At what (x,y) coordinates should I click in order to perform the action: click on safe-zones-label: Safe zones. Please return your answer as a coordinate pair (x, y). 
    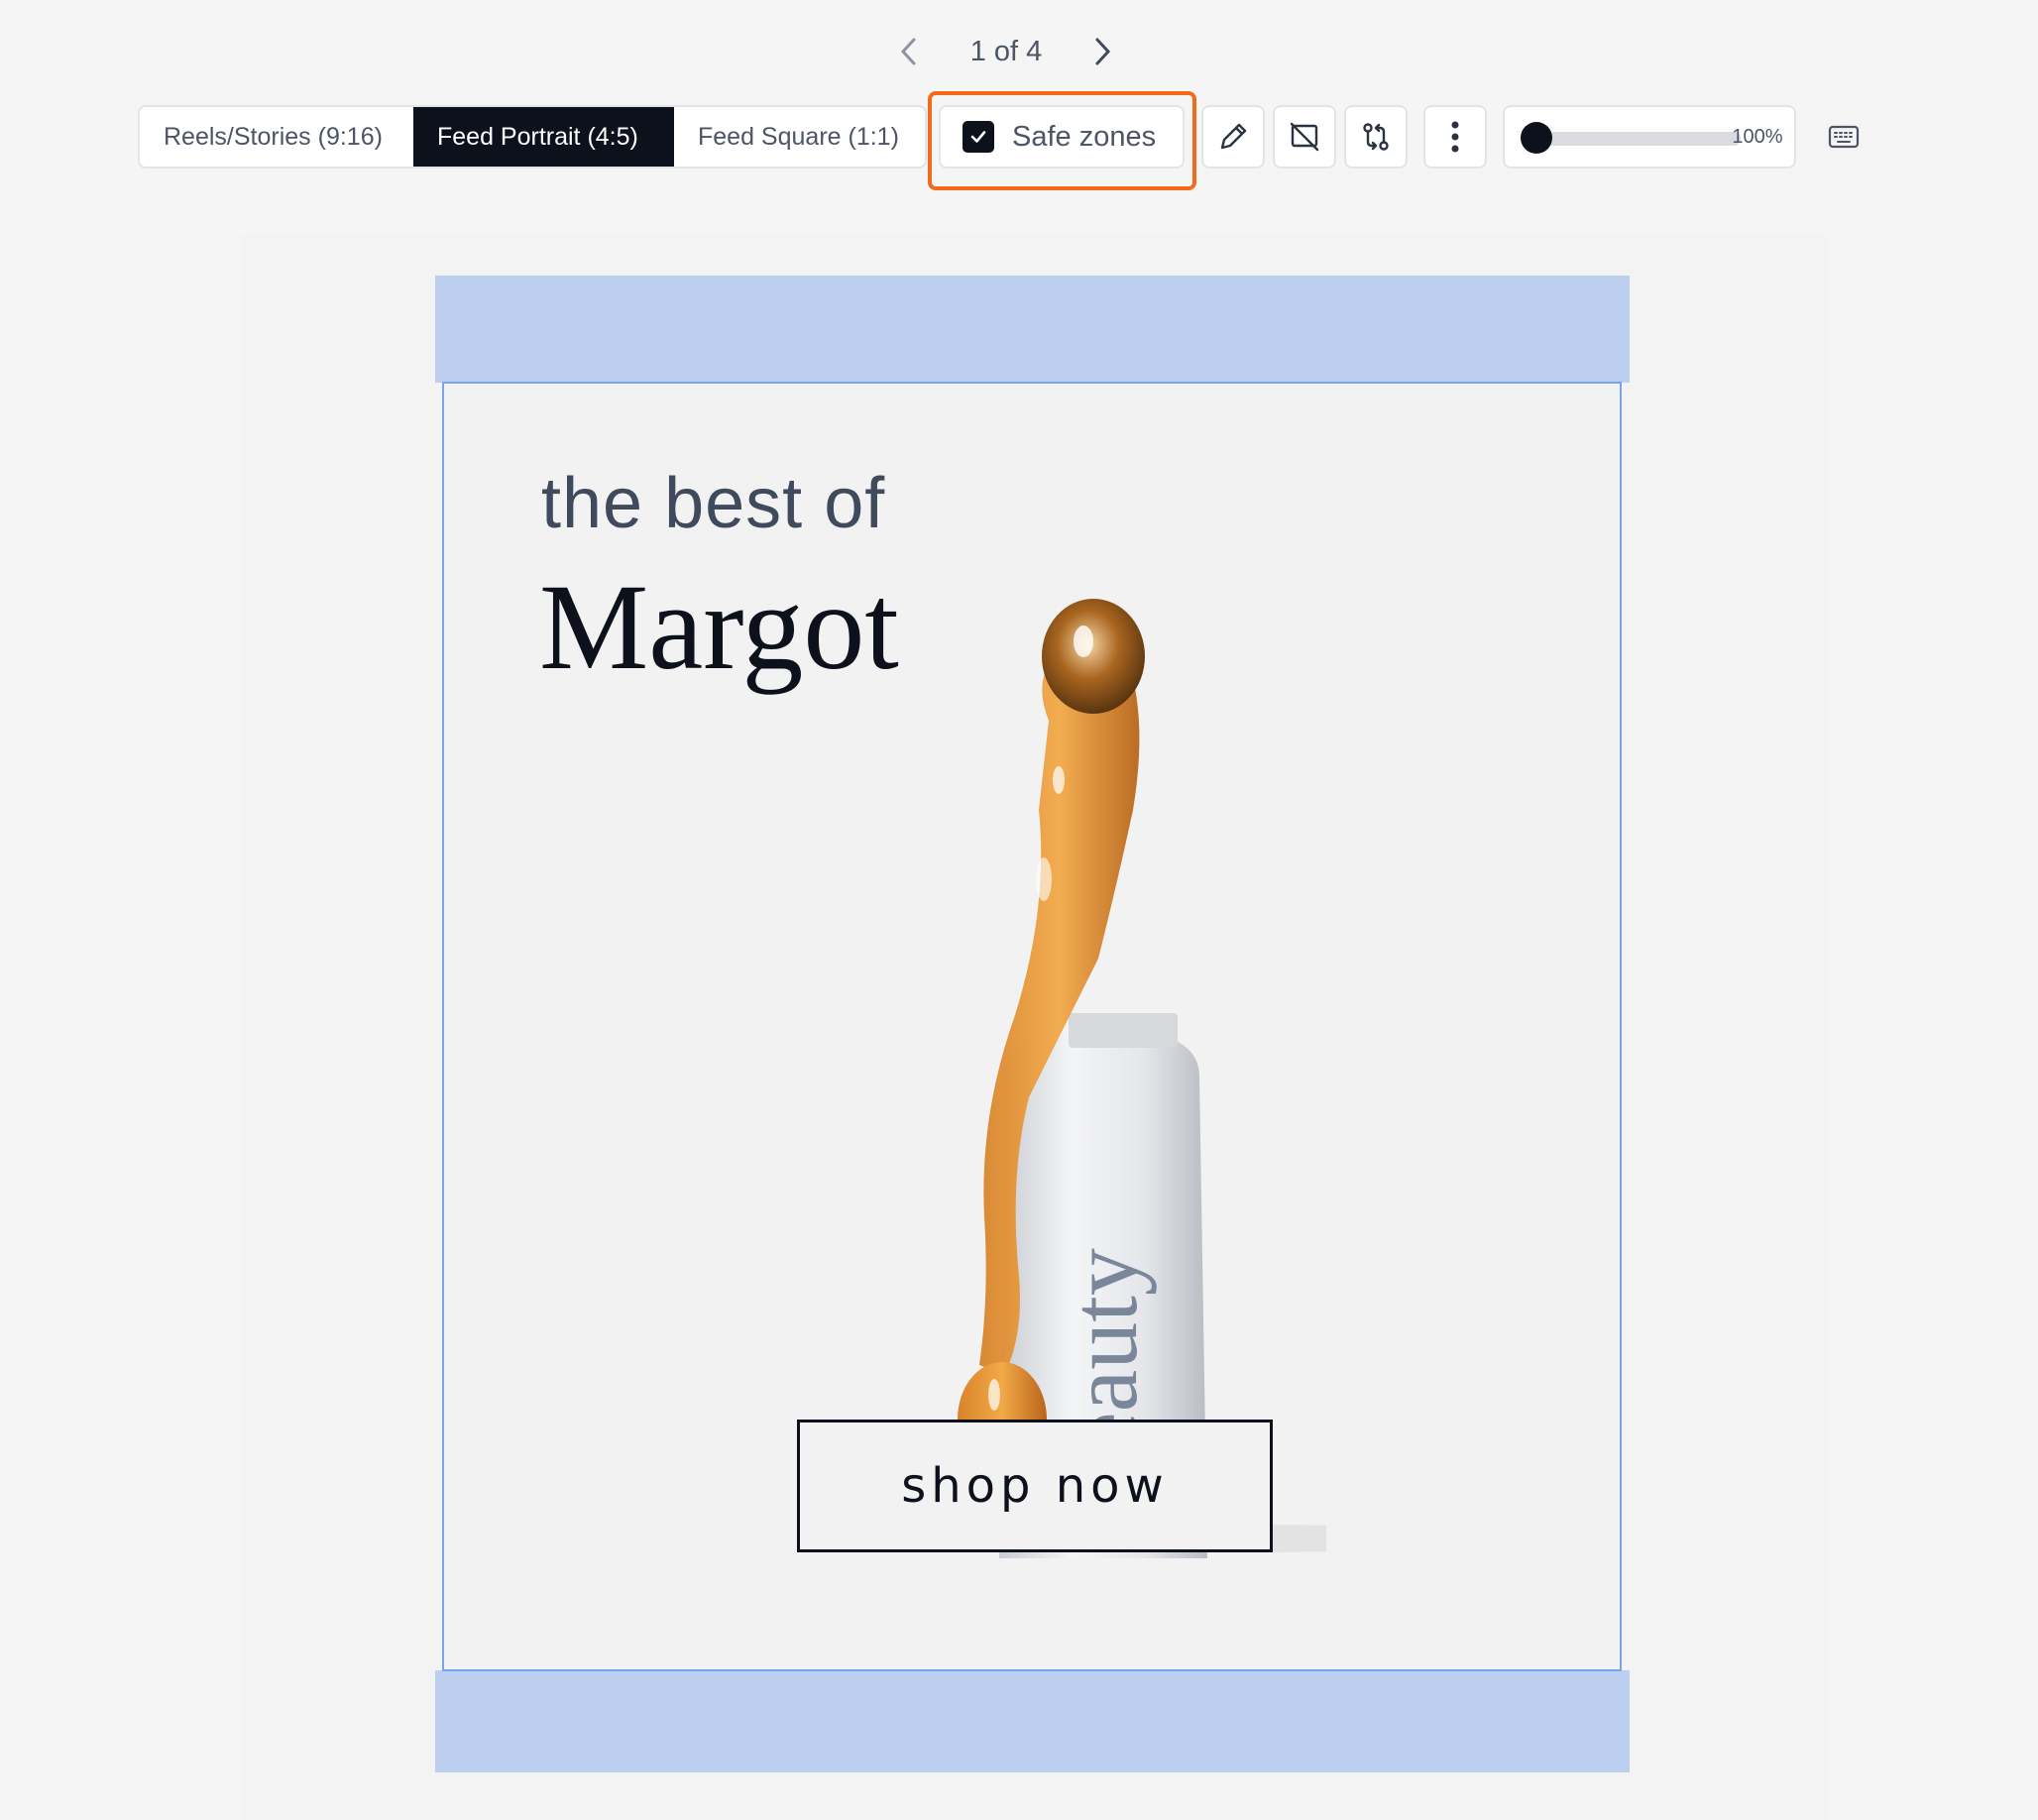
    Looking at the image, I should click on (1084, 136).